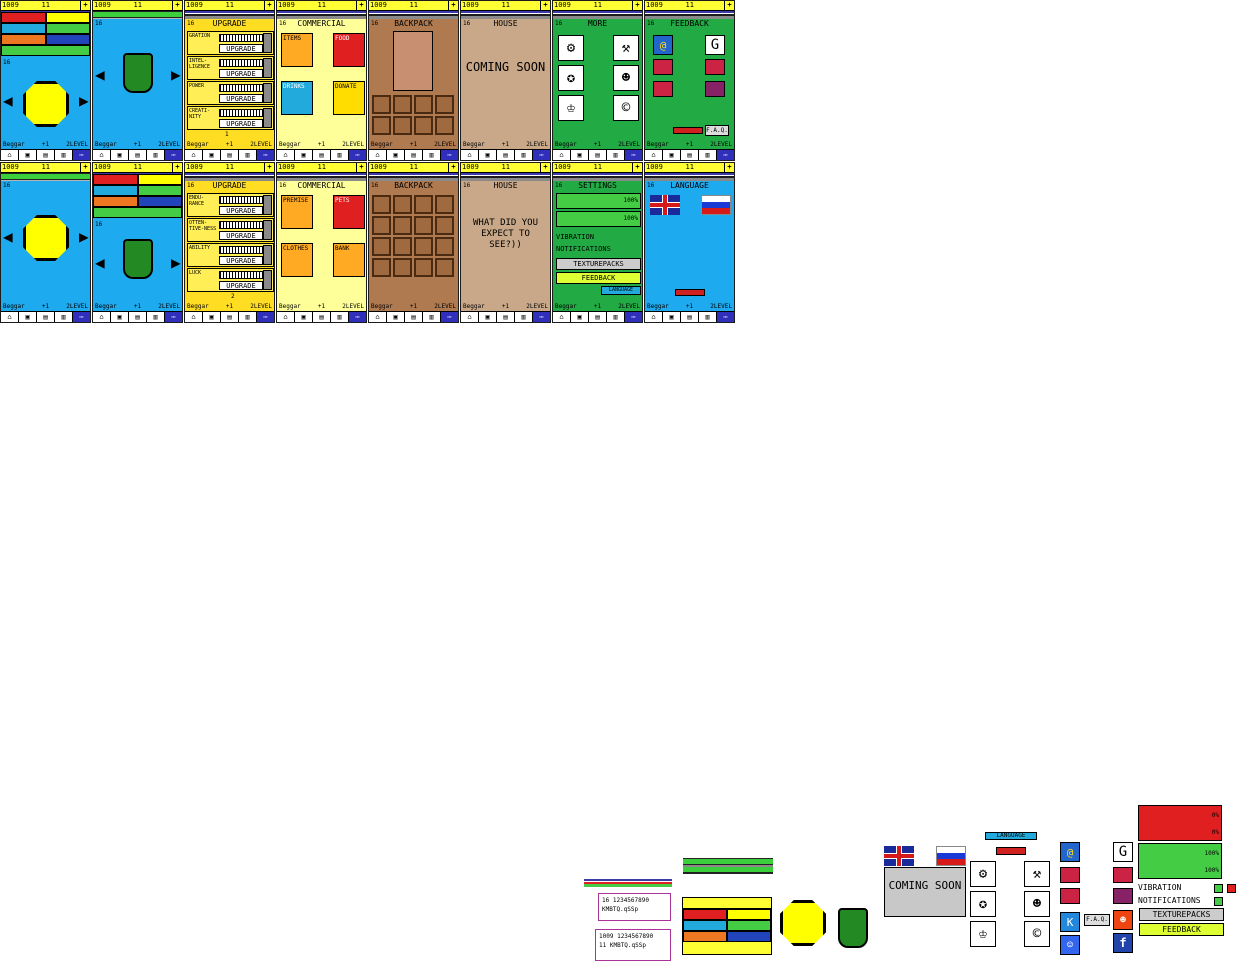 The width and height of the screenshot is (1249, 975). I want to click on email-icon: @, so click(663, 45).